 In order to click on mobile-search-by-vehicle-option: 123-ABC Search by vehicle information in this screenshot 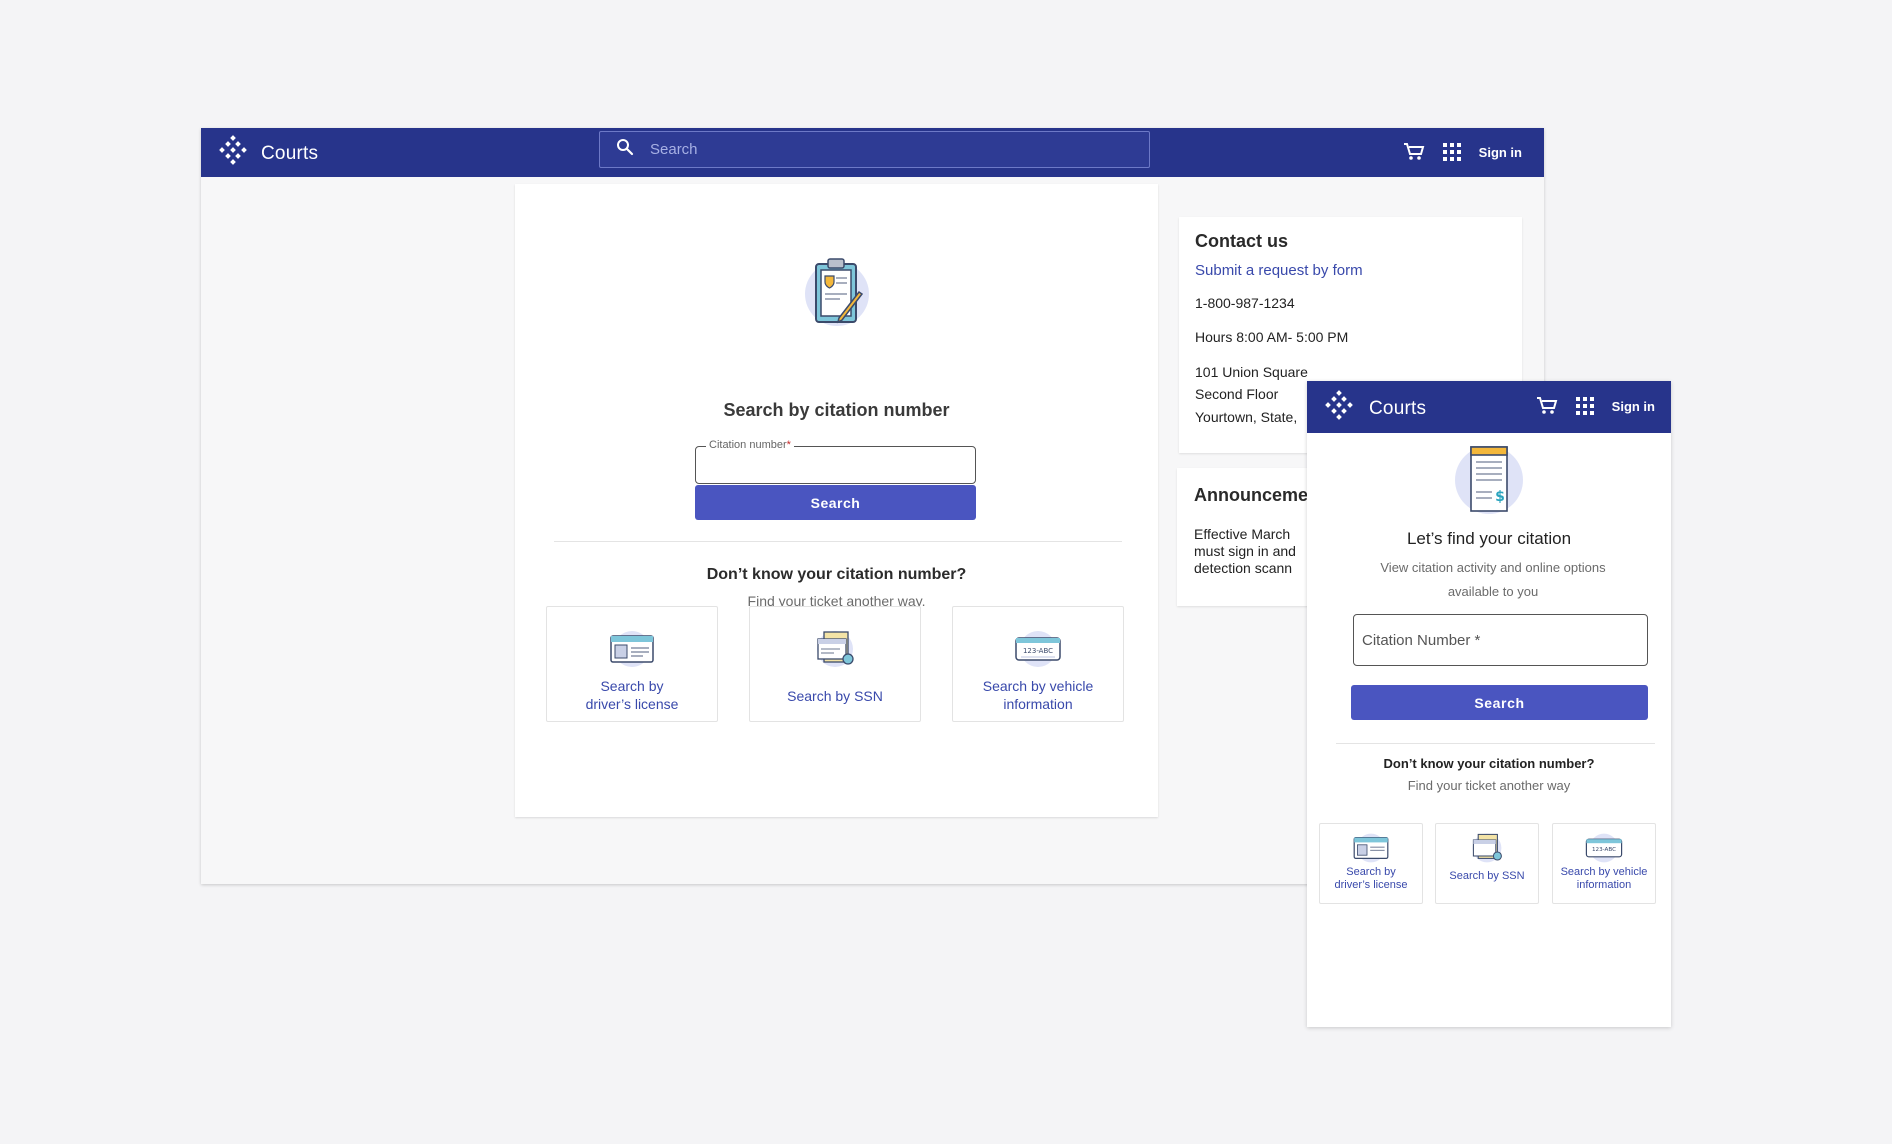, I will do `click(1604, 863)`.